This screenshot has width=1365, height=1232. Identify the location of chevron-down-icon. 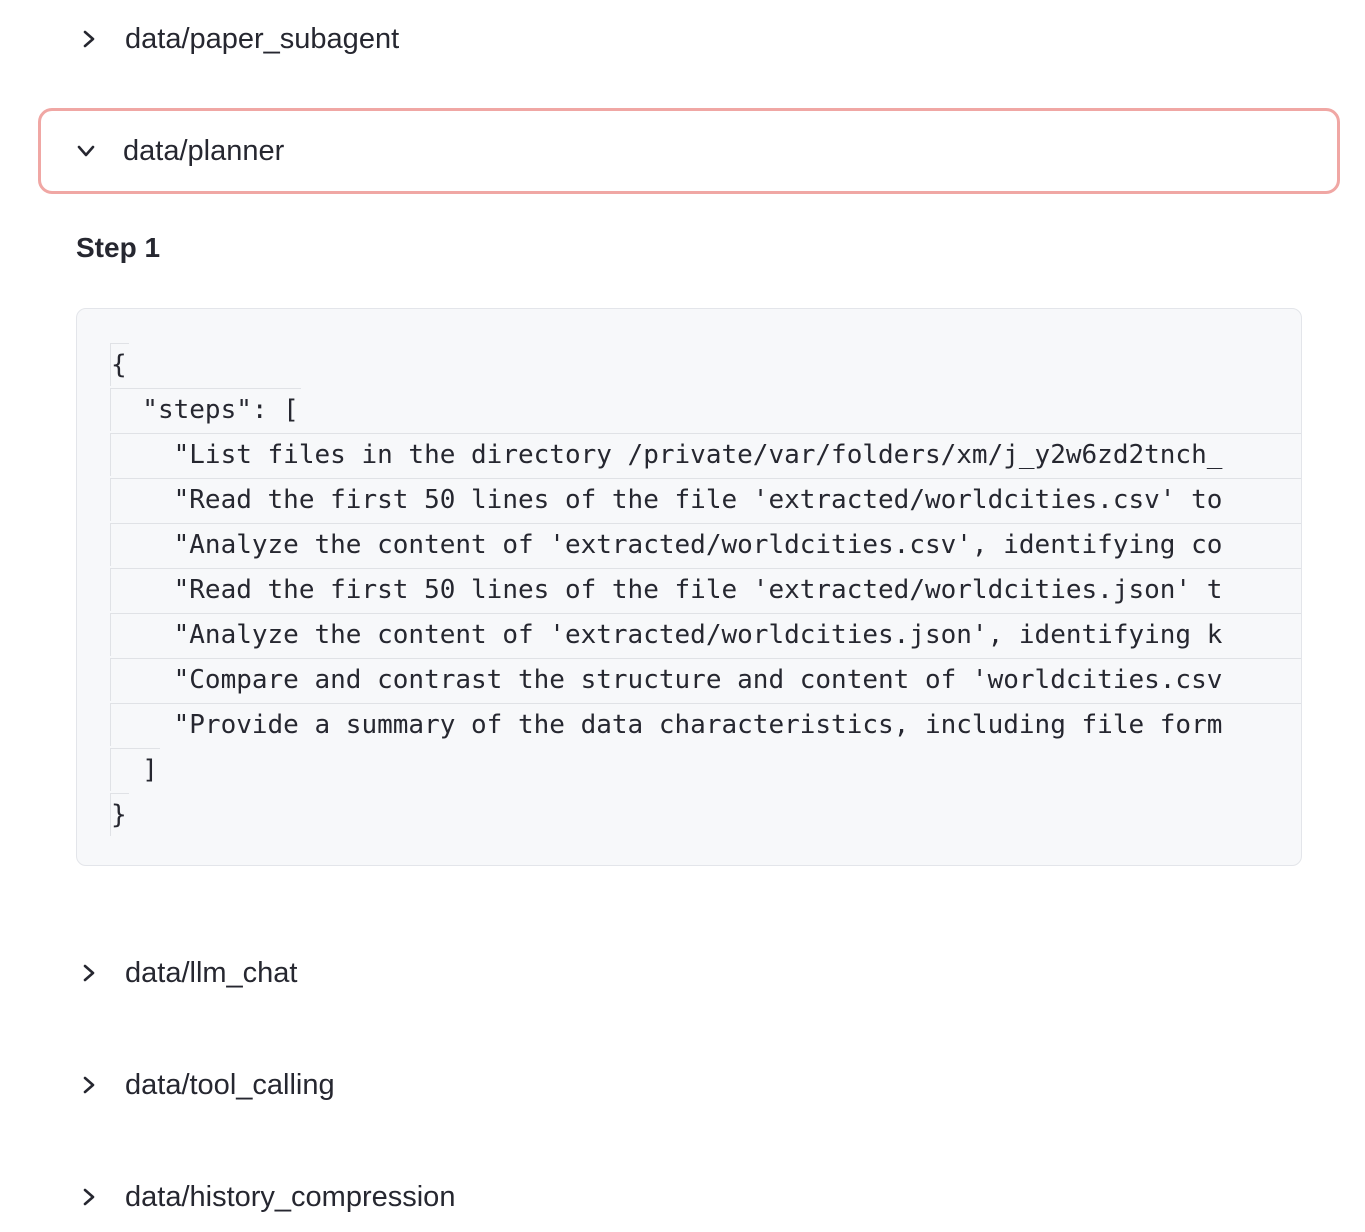
(86, 151).